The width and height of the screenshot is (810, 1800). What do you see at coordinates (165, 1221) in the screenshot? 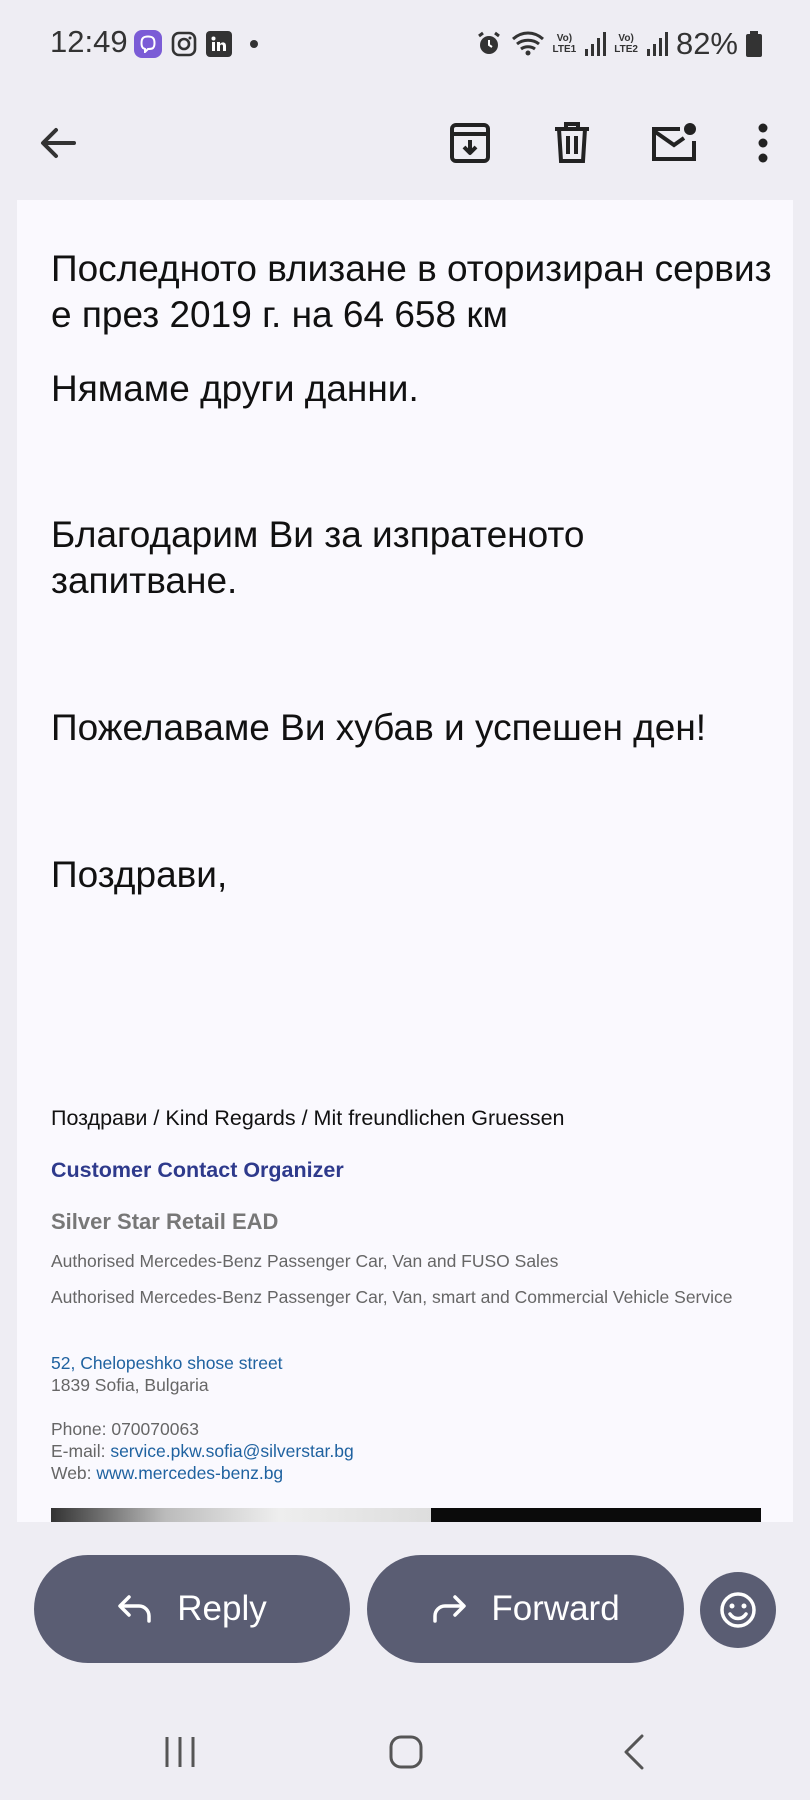
I see `signature-company: Silver Star Retail EAD` at bounding box center [165, 1221].